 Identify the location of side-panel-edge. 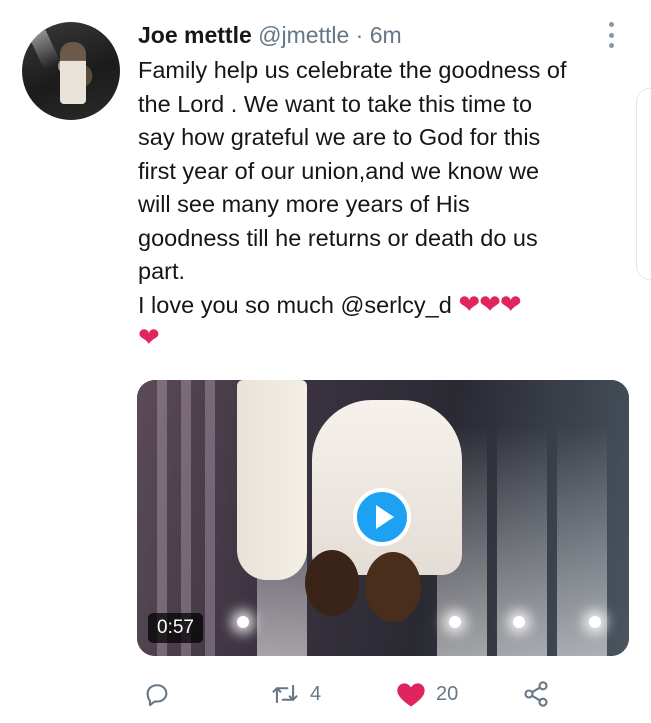
(643, 184).